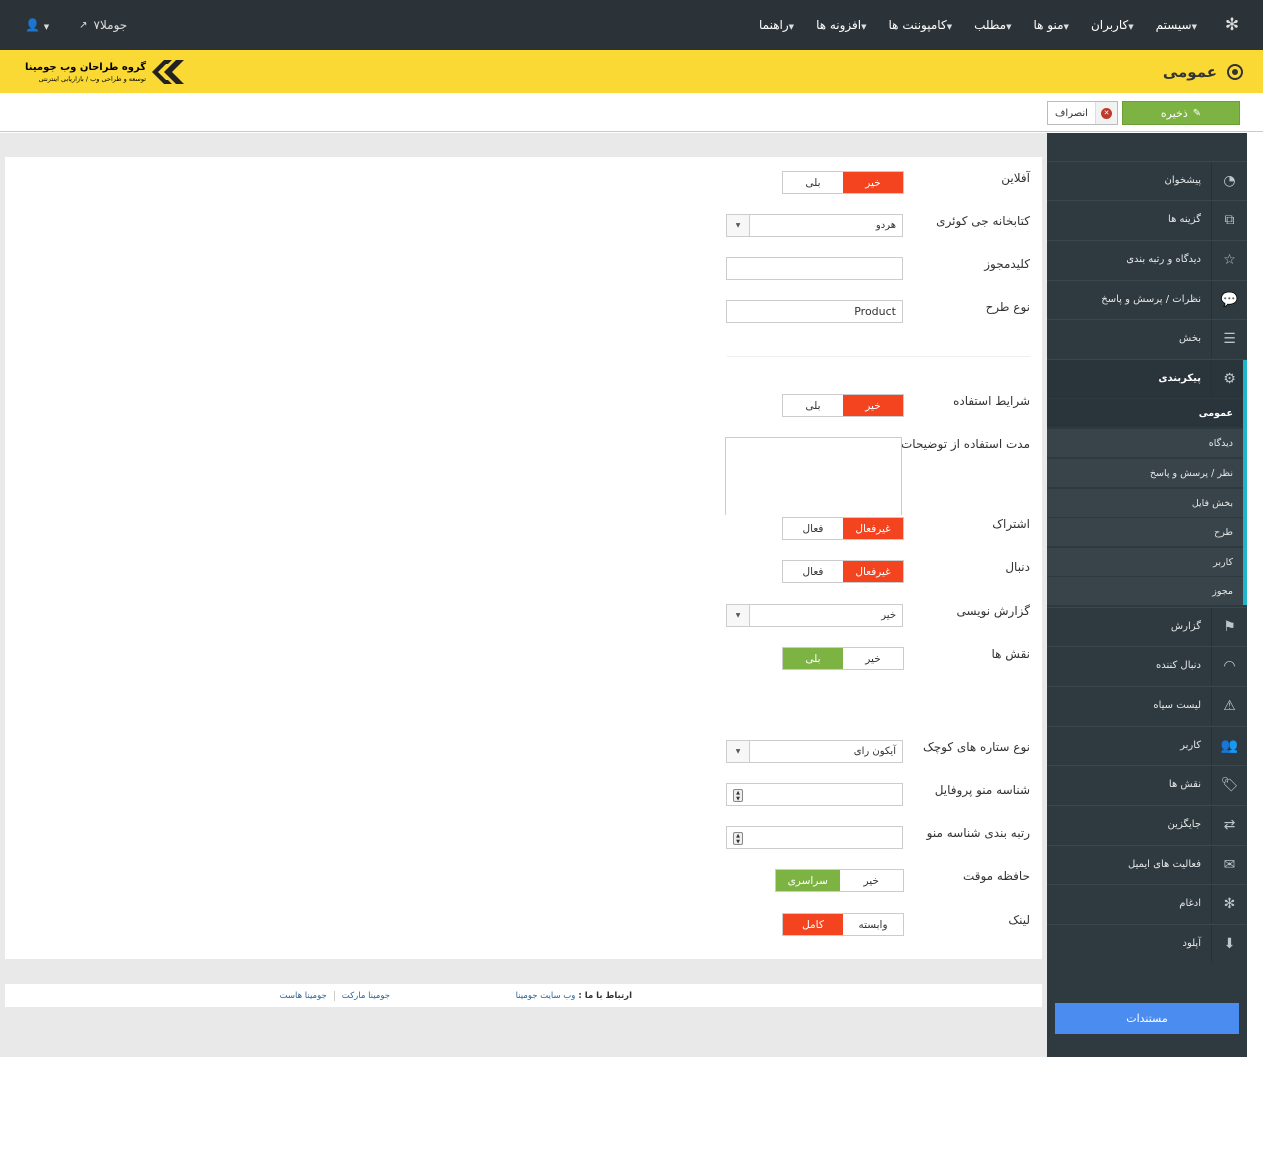  What do you see at coordinates (813, 571) in the screenshot?
I see `follow-on-option: فعال` at bounding box center [813, 571].